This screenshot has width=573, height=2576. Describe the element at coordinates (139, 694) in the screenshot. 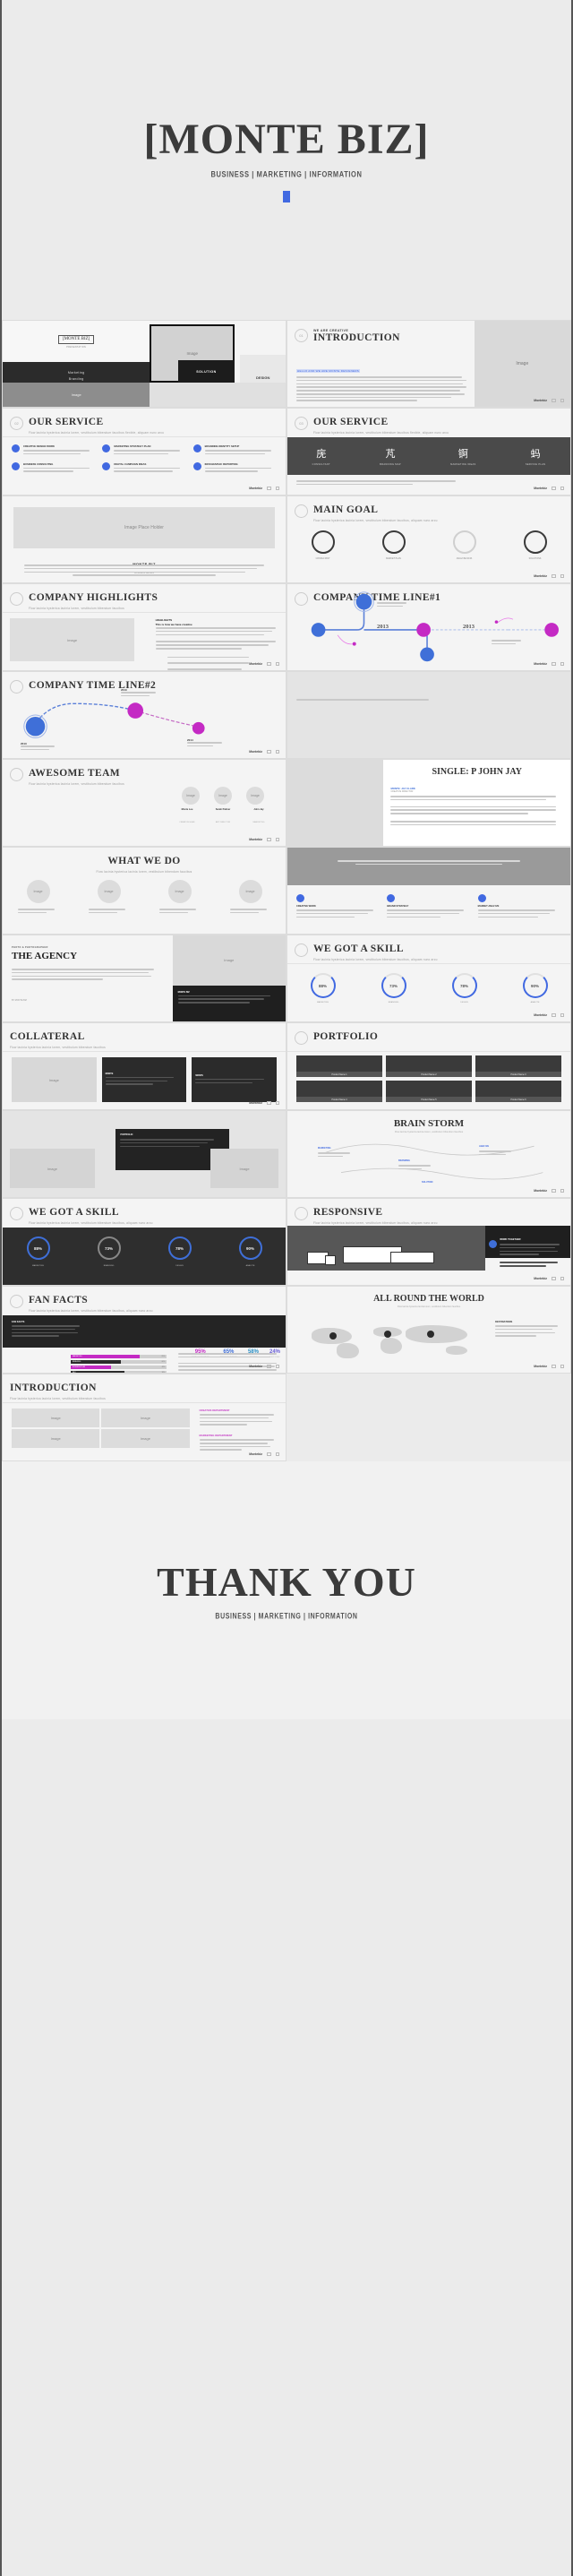

I see `timeline-caption: 2013` at that location.